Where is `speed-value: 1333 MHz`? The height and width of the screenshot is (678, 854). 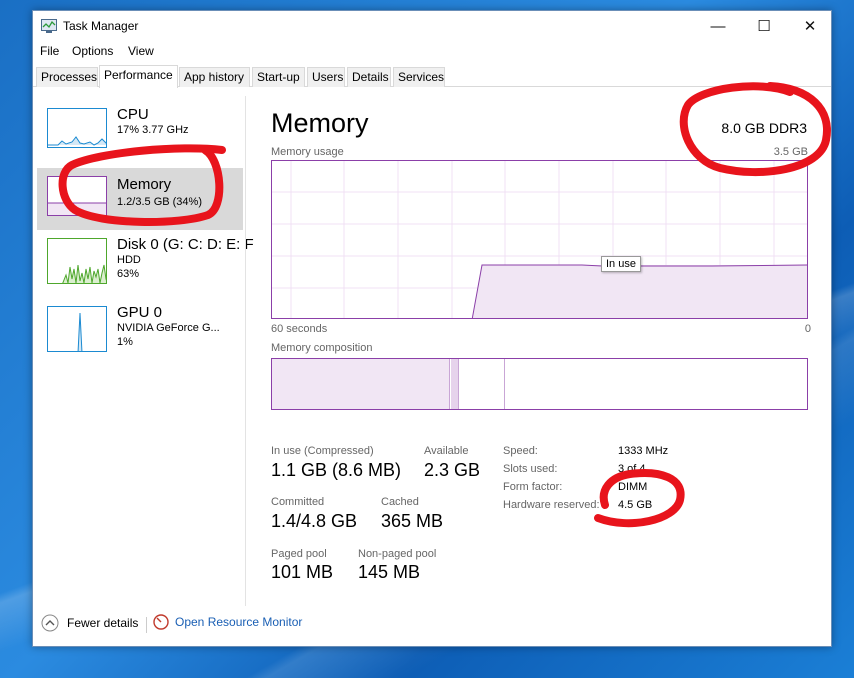 speed-value: 1333 MHz is located at coordinates (643, 451).